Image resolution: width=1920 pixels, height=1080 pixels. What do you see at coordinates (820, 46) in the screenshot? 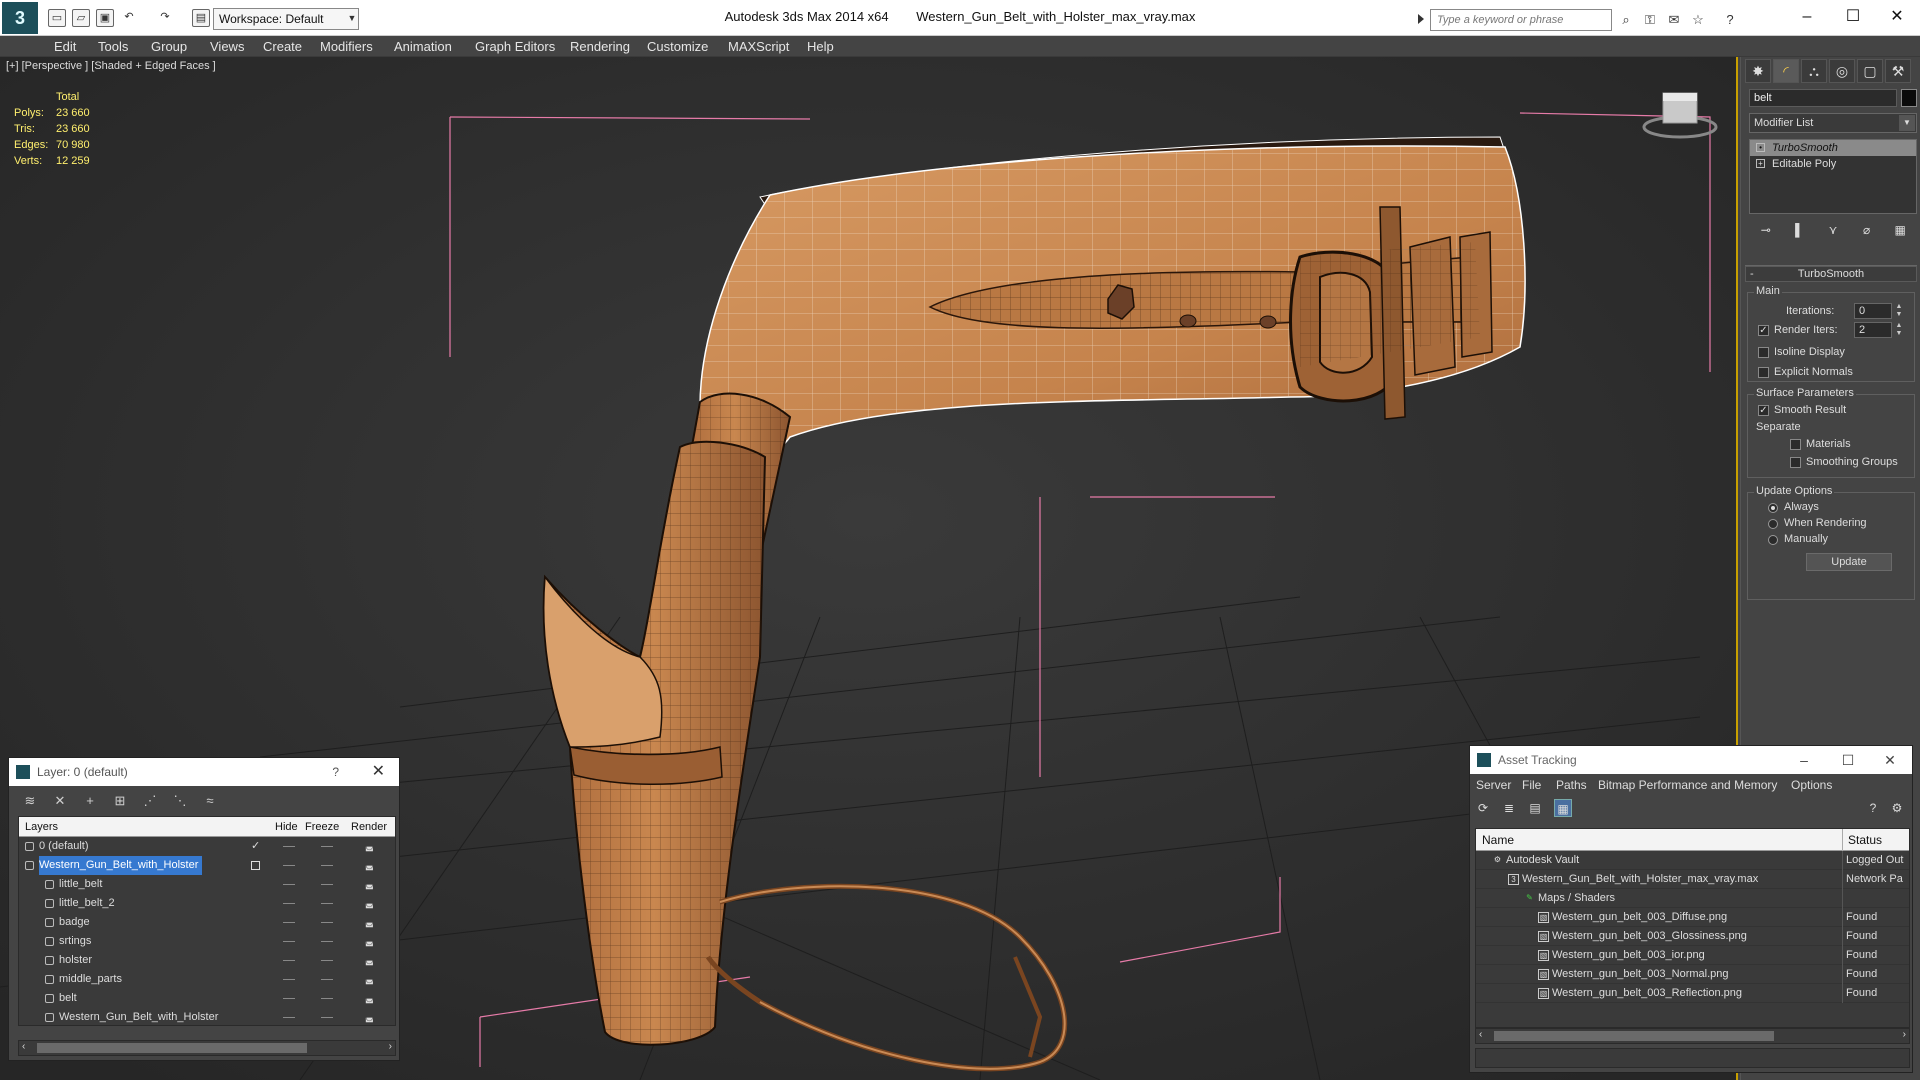
I see `menu-help: Help` at bounding box center [820, 46].